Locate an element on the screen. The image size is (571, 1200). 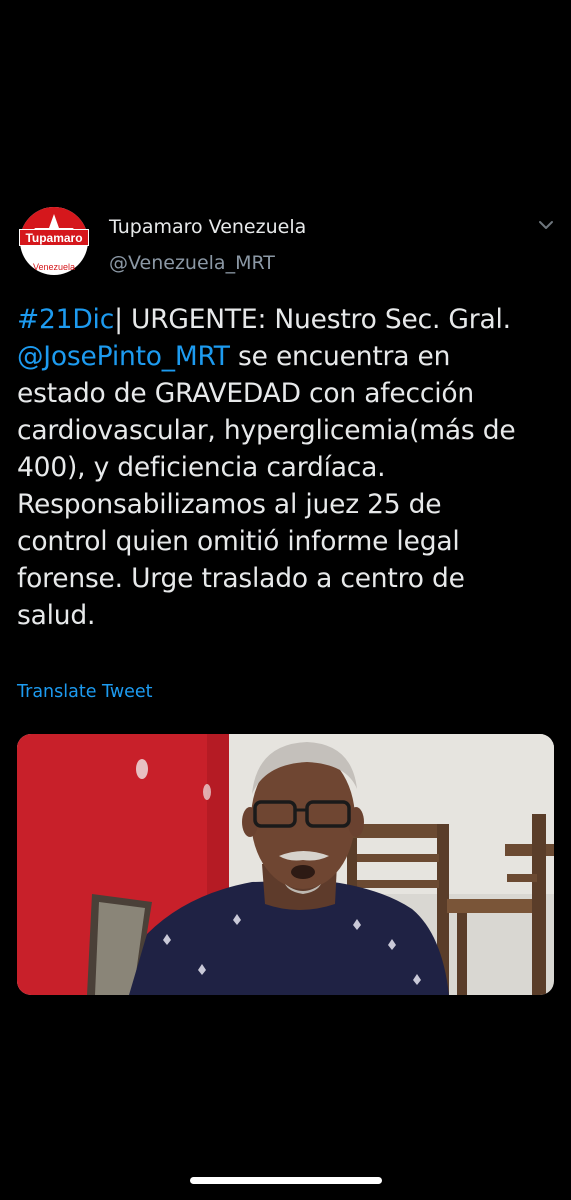
author-handle: @Venezuela_MRT is located at coordinates (192, 263).